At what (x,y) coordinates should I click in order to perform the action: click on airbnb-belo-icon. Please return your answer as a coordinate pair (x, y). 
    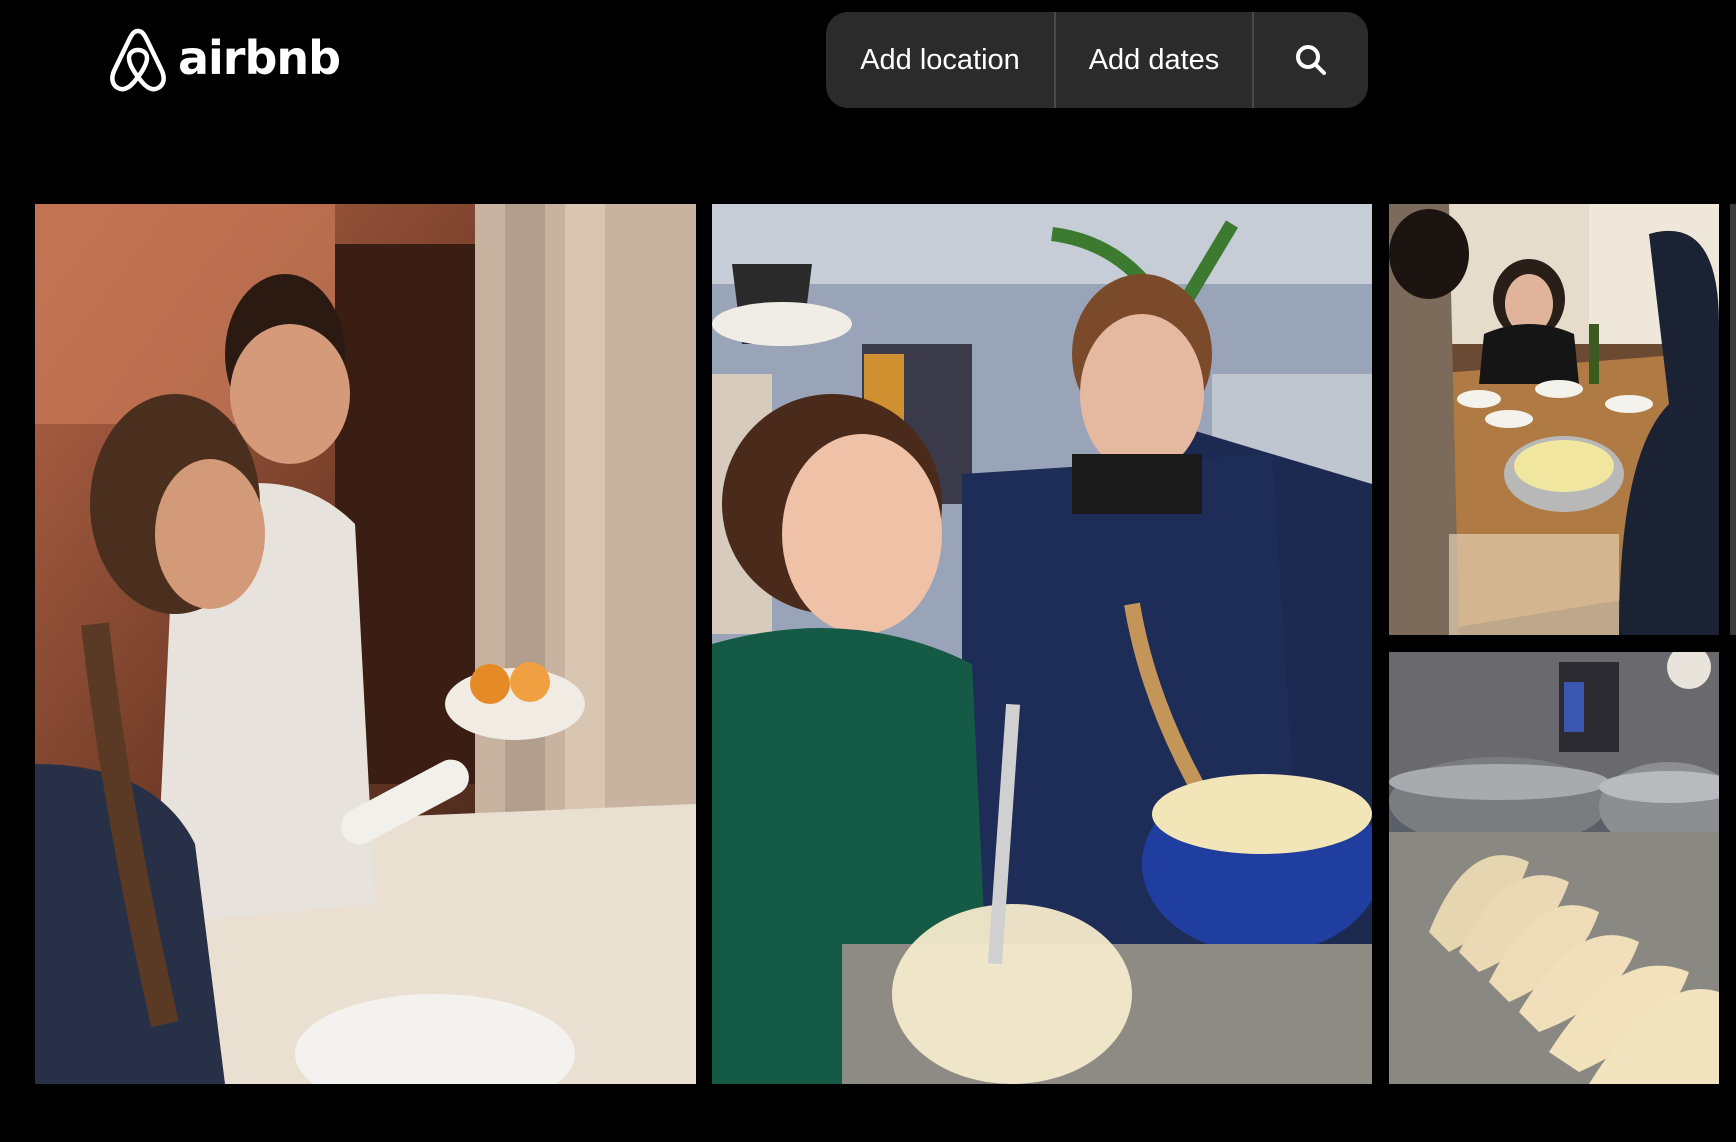
    Looking at the image, I should click on (138, 60).